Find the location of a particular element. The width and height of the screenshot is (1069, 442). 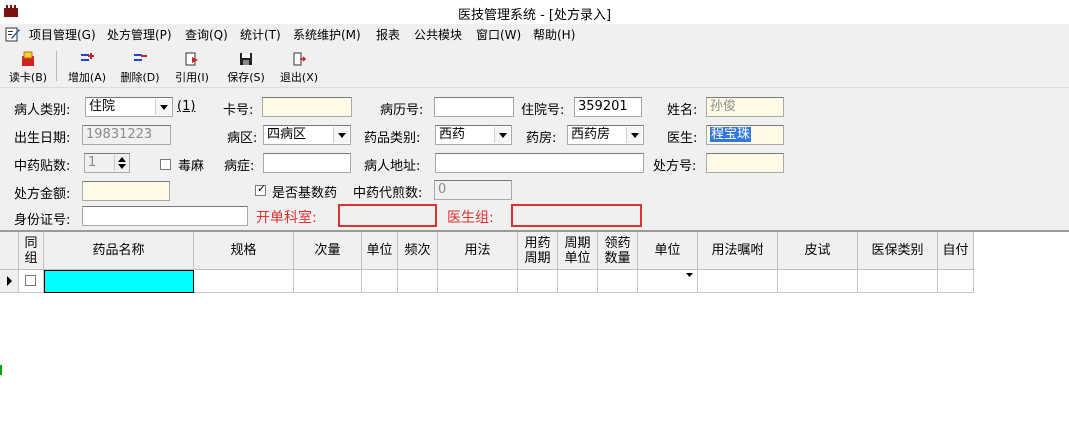

tcm-doses-stepper: 1 is located at coordinates (107, 163).